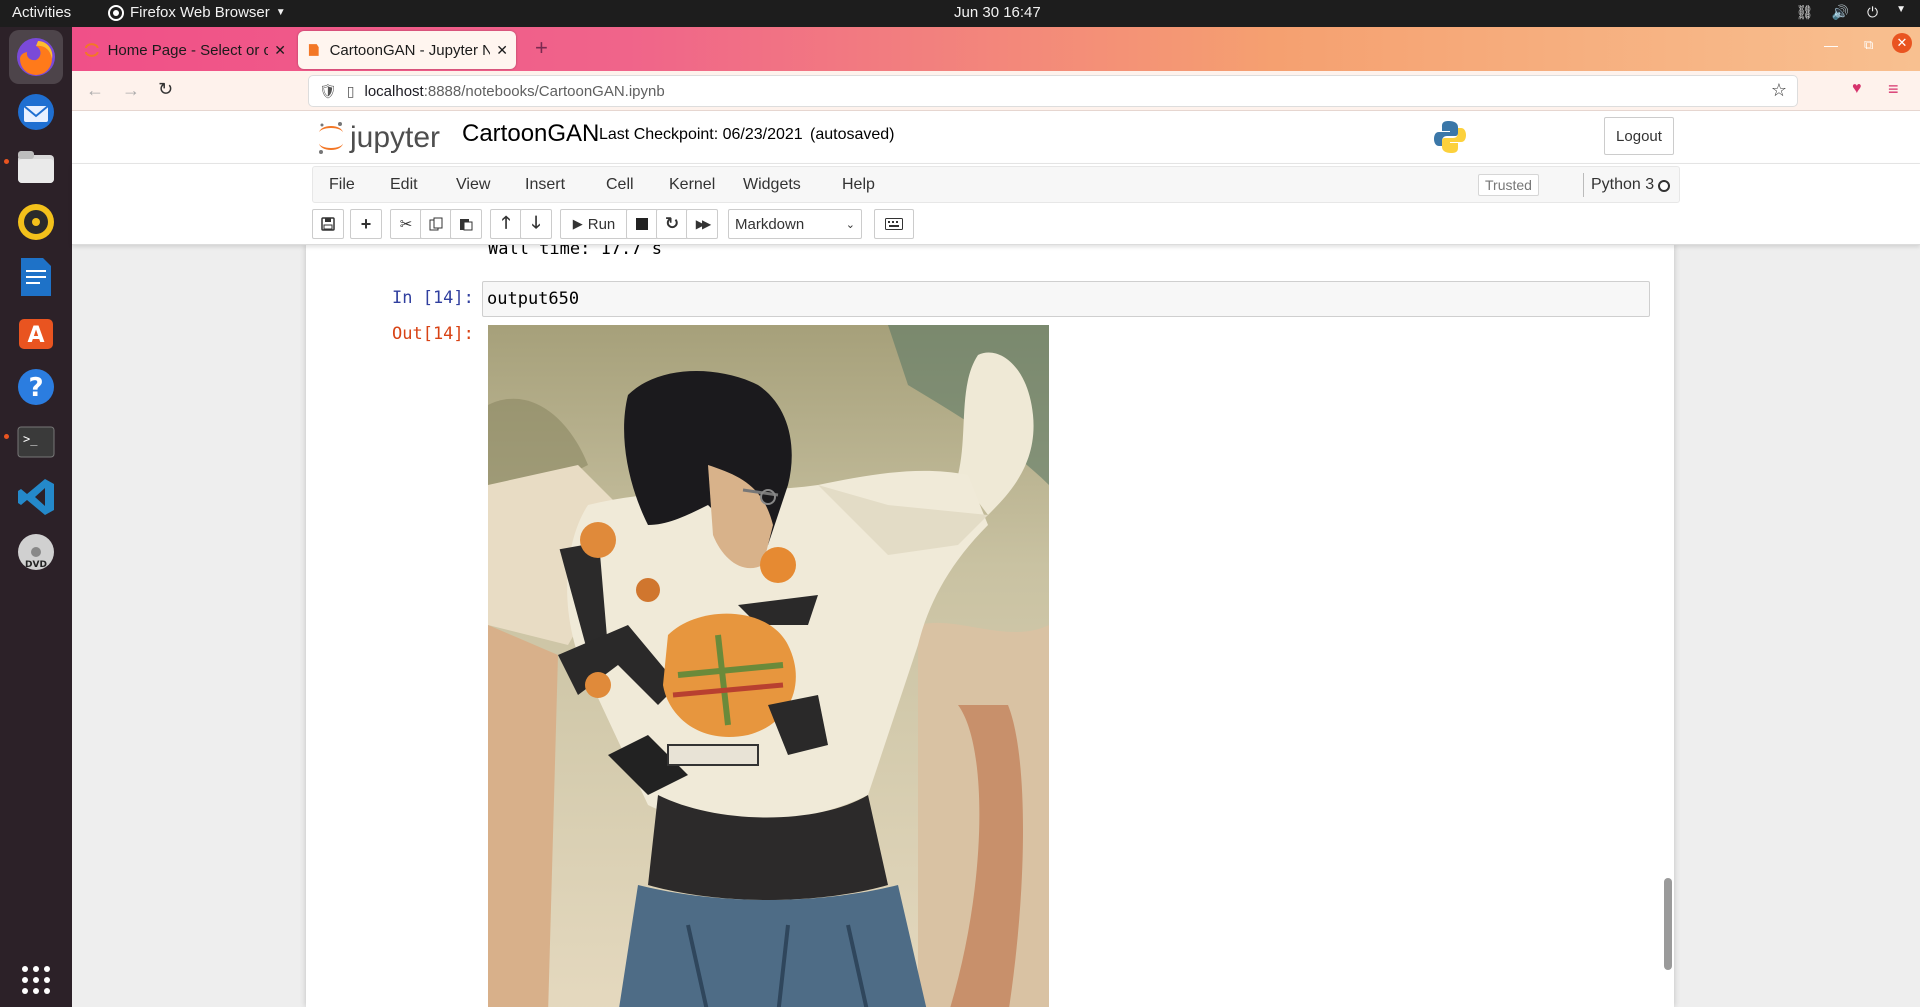 The width and height of the screenshot is (1920, 1007). I want to click on tab-cartoongan: CartoonGAN - Jupyter No ✕, so click(407, 50).